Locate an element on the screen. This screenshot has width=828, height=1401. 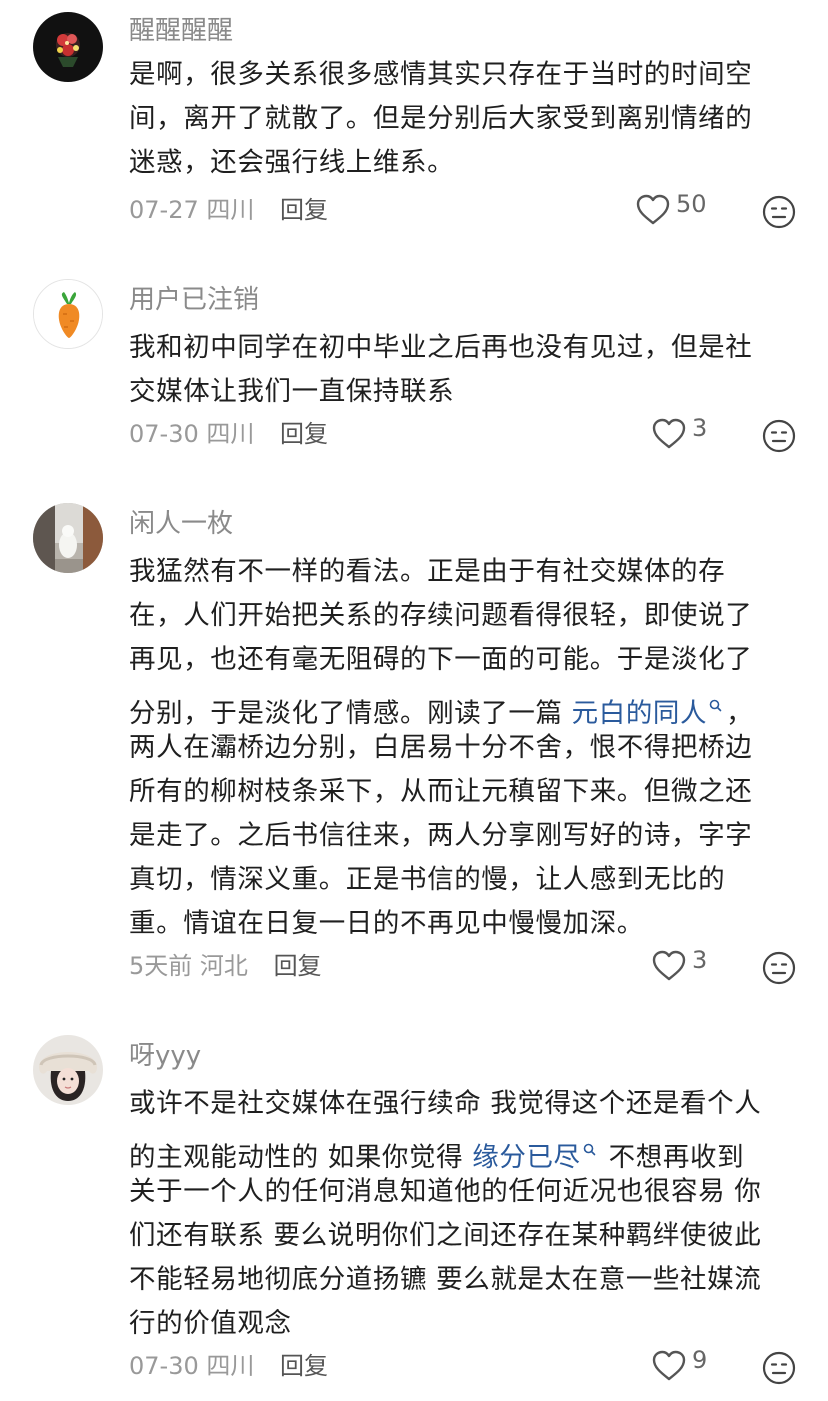
comment-line: 不能轻易地彻底分道扬镳 要么就是太在意一些社媒流 is located at coordinates (464, 1280).